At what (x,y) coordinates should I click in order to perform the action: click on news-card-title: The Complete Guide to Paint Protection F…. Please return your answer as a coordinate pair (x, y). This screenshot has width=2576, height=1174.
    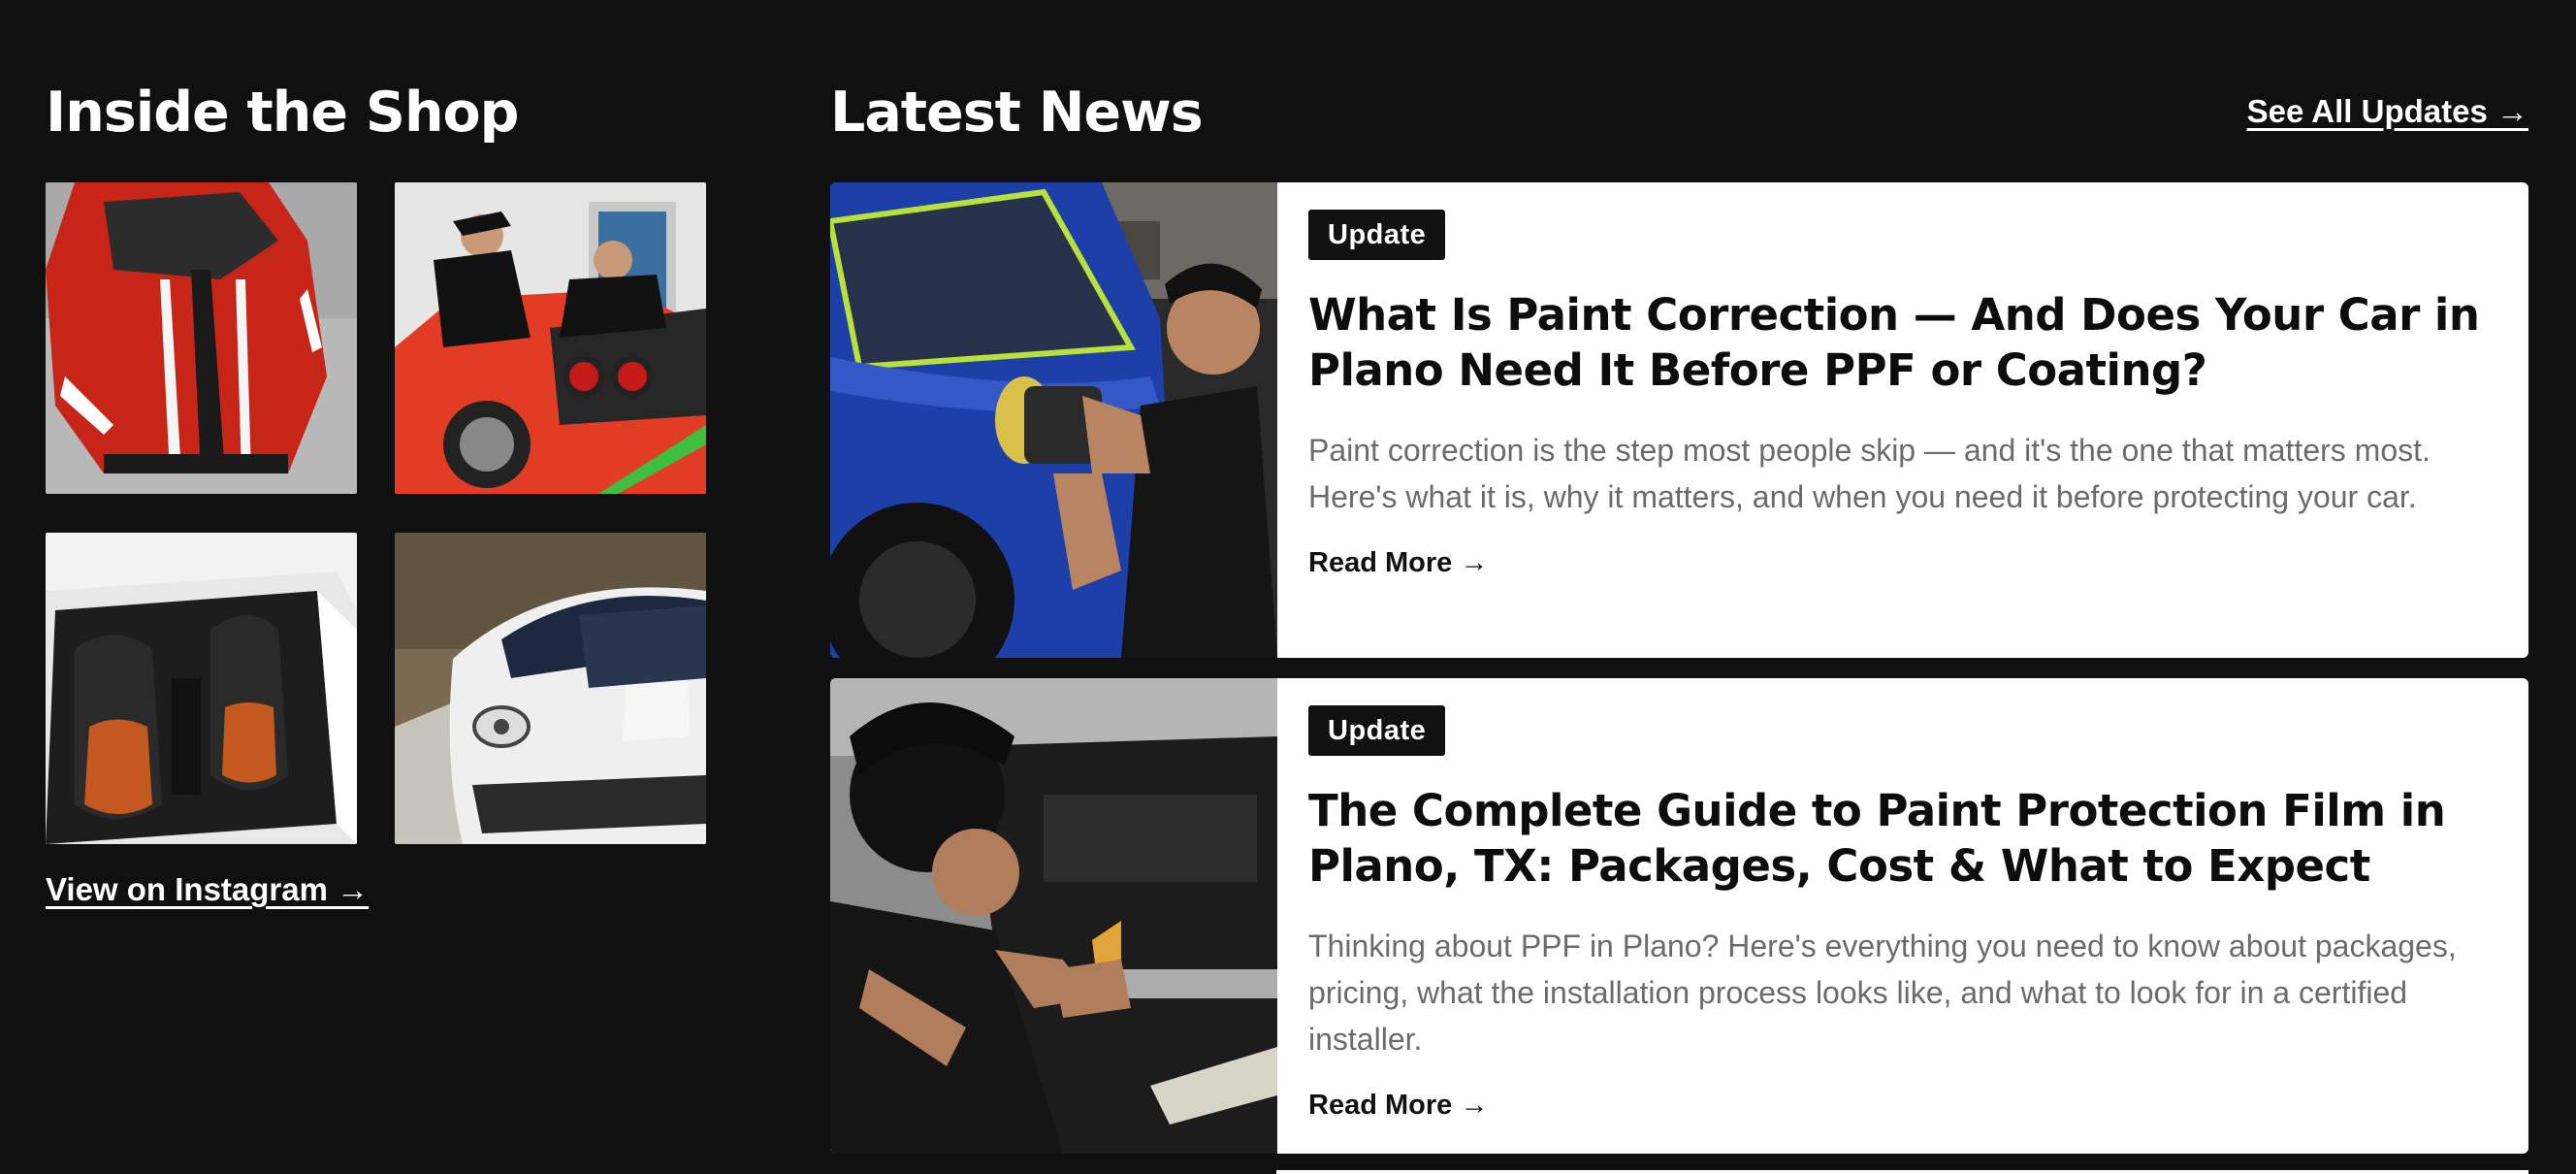
    Looking at the image, I should click on (1903, 839).